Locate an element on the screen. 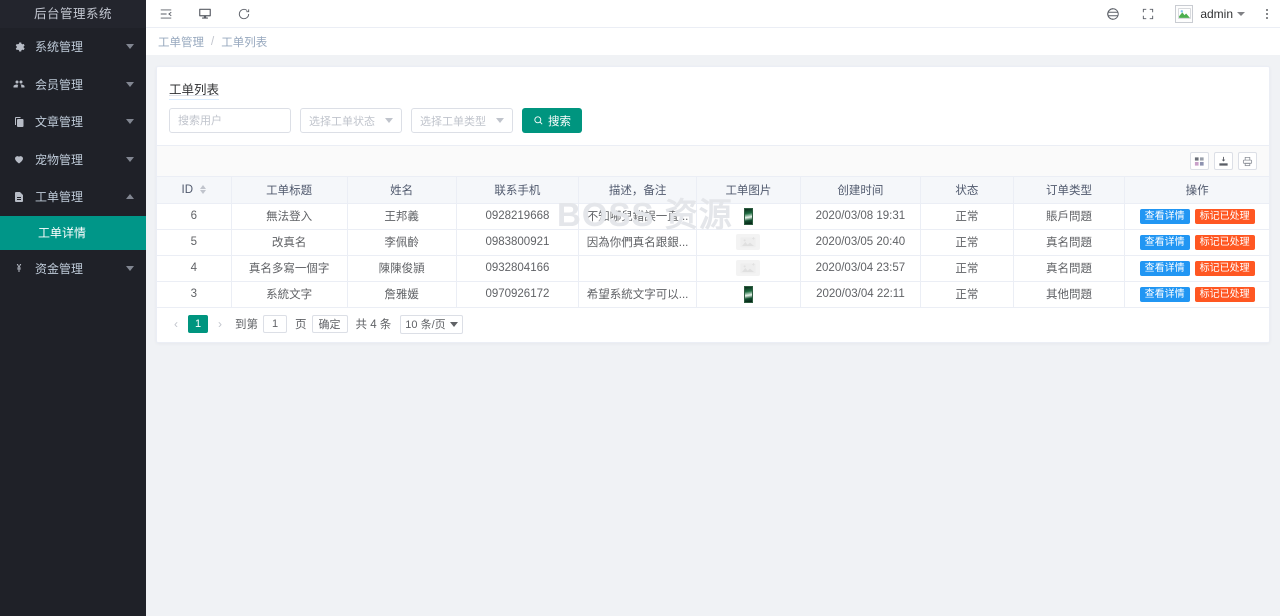 This screenshot has height=616, width=1280. column-header-id: ID is located at coordinates (194, 190).